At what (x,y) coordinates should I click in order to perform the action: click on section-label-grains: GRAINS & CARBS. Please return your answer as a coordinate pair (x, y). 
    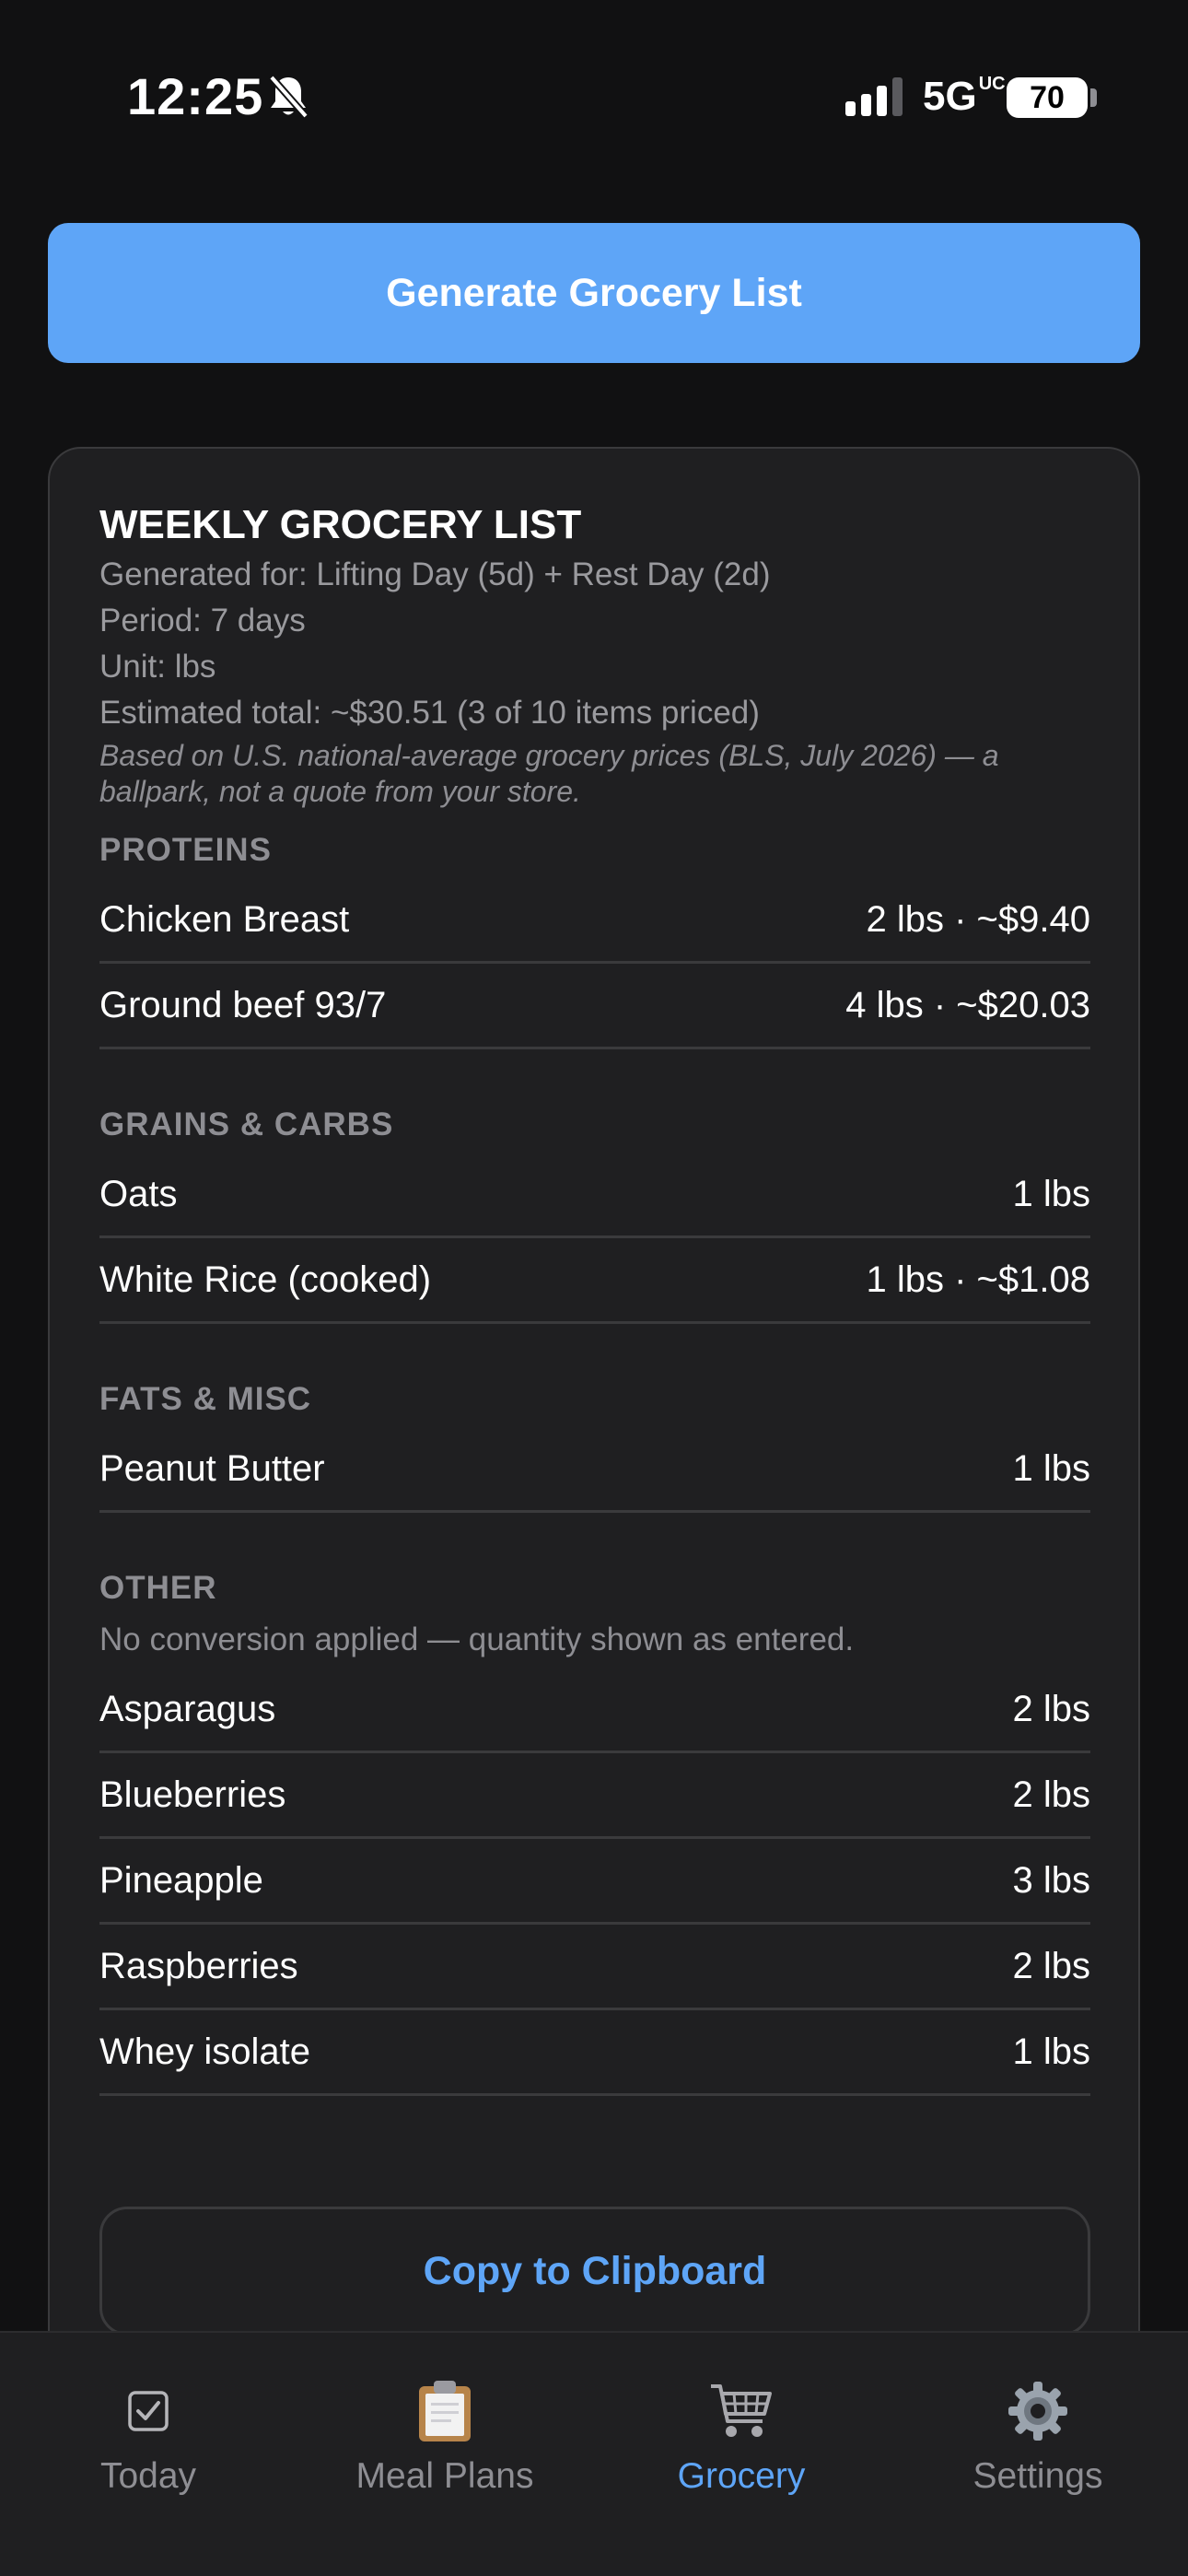
    Looking at the image, I should click on (246, 1124).